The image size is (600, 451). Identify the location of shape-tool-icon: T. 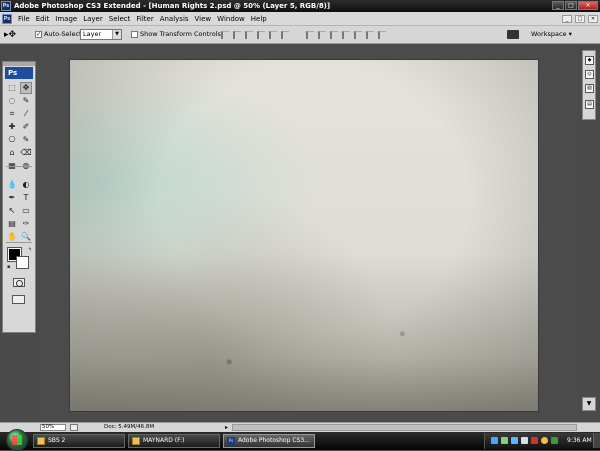
(26, 198).